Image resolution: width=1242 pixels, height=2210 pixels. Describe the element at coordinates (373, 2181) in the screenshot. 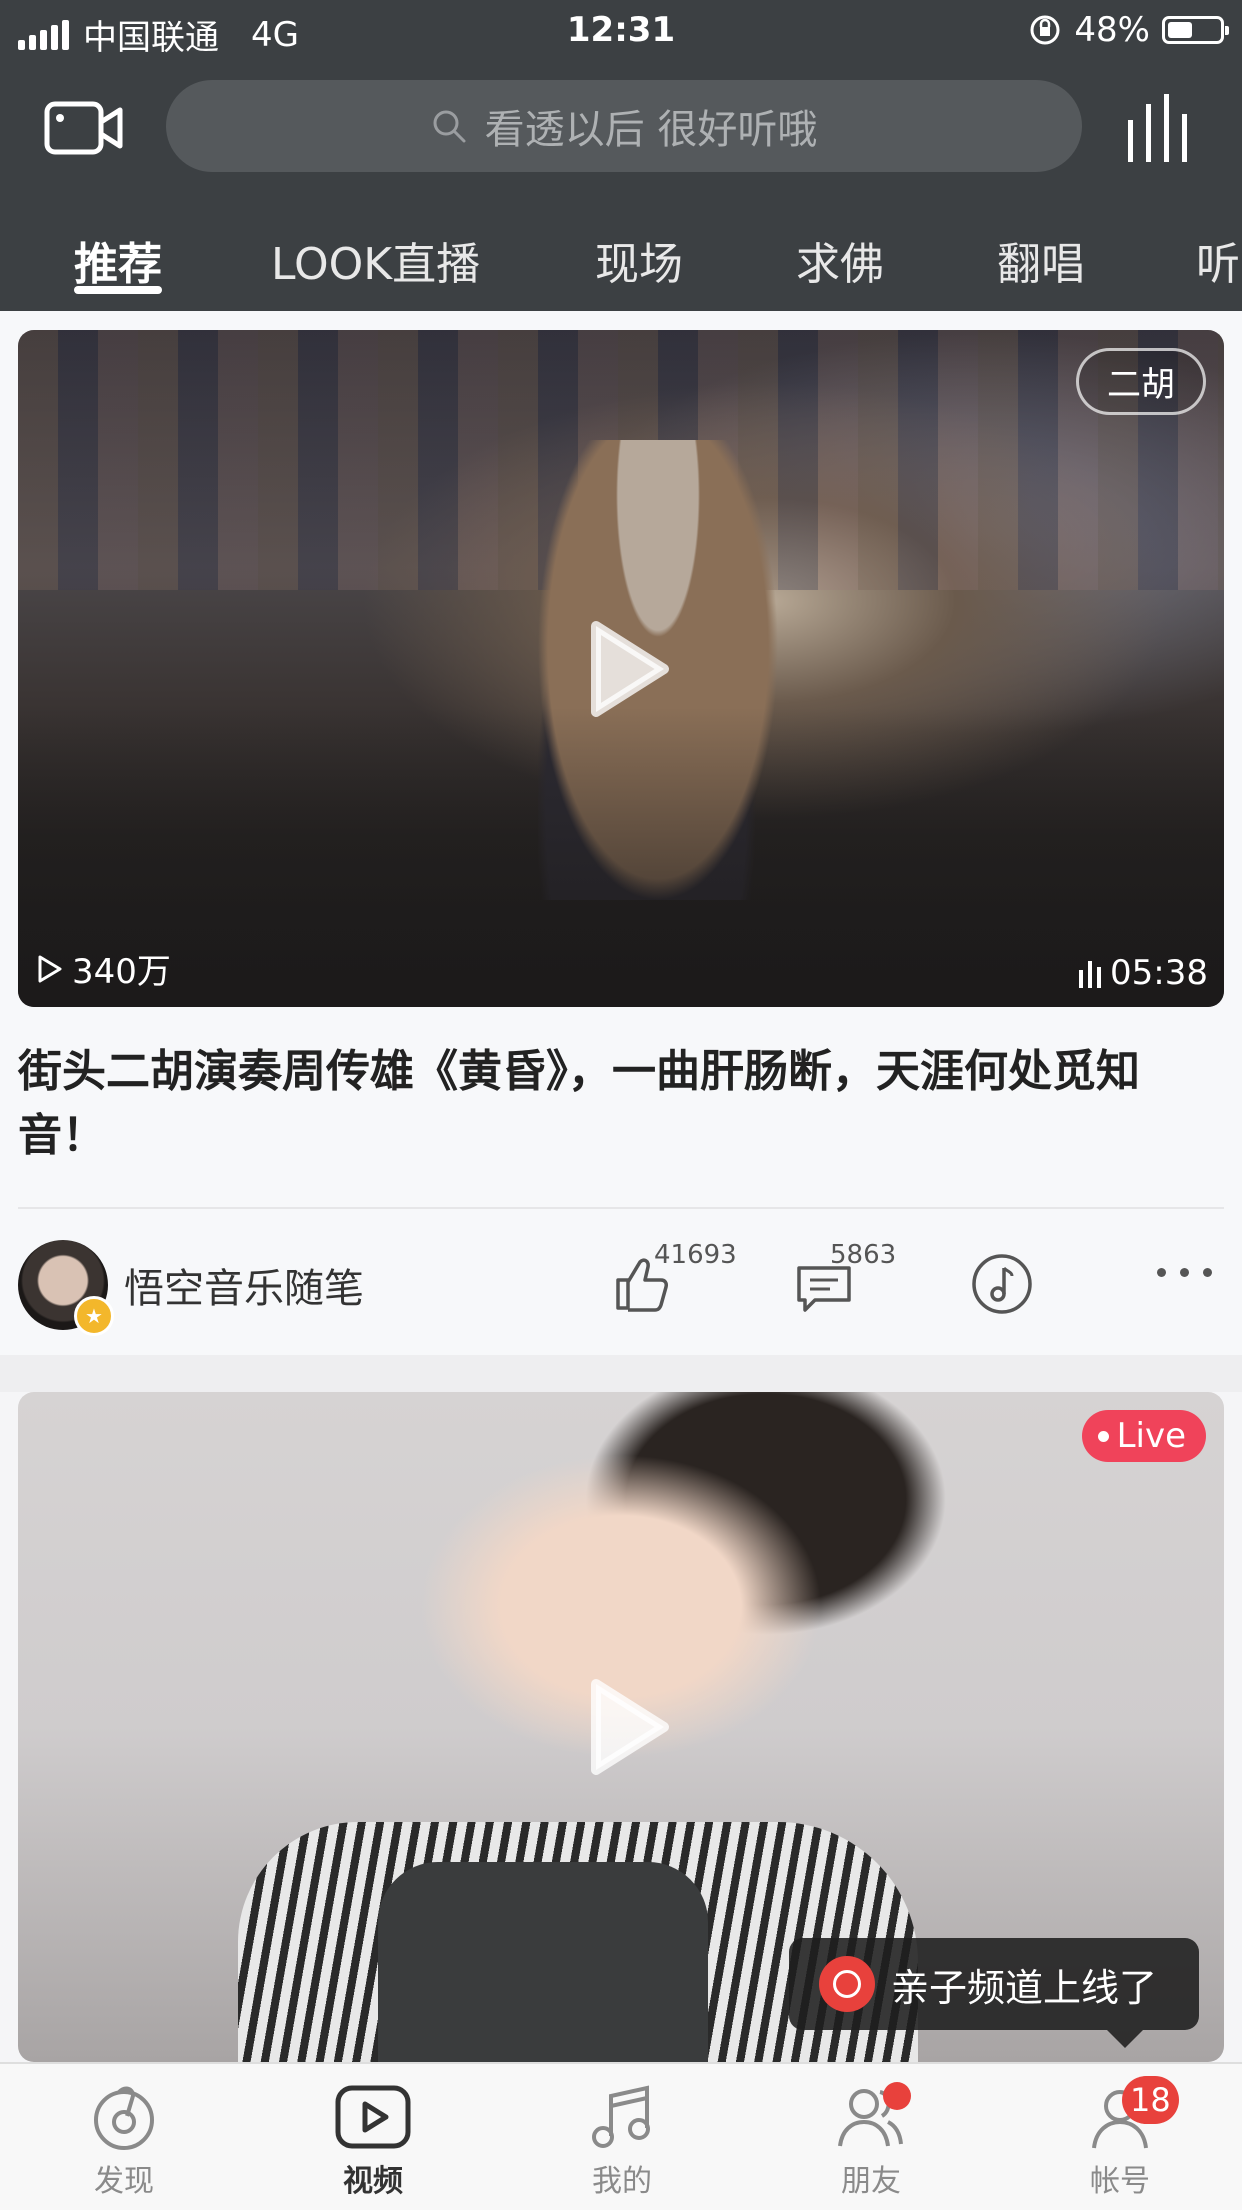

I see `nav-video-label: 视频` at that location.